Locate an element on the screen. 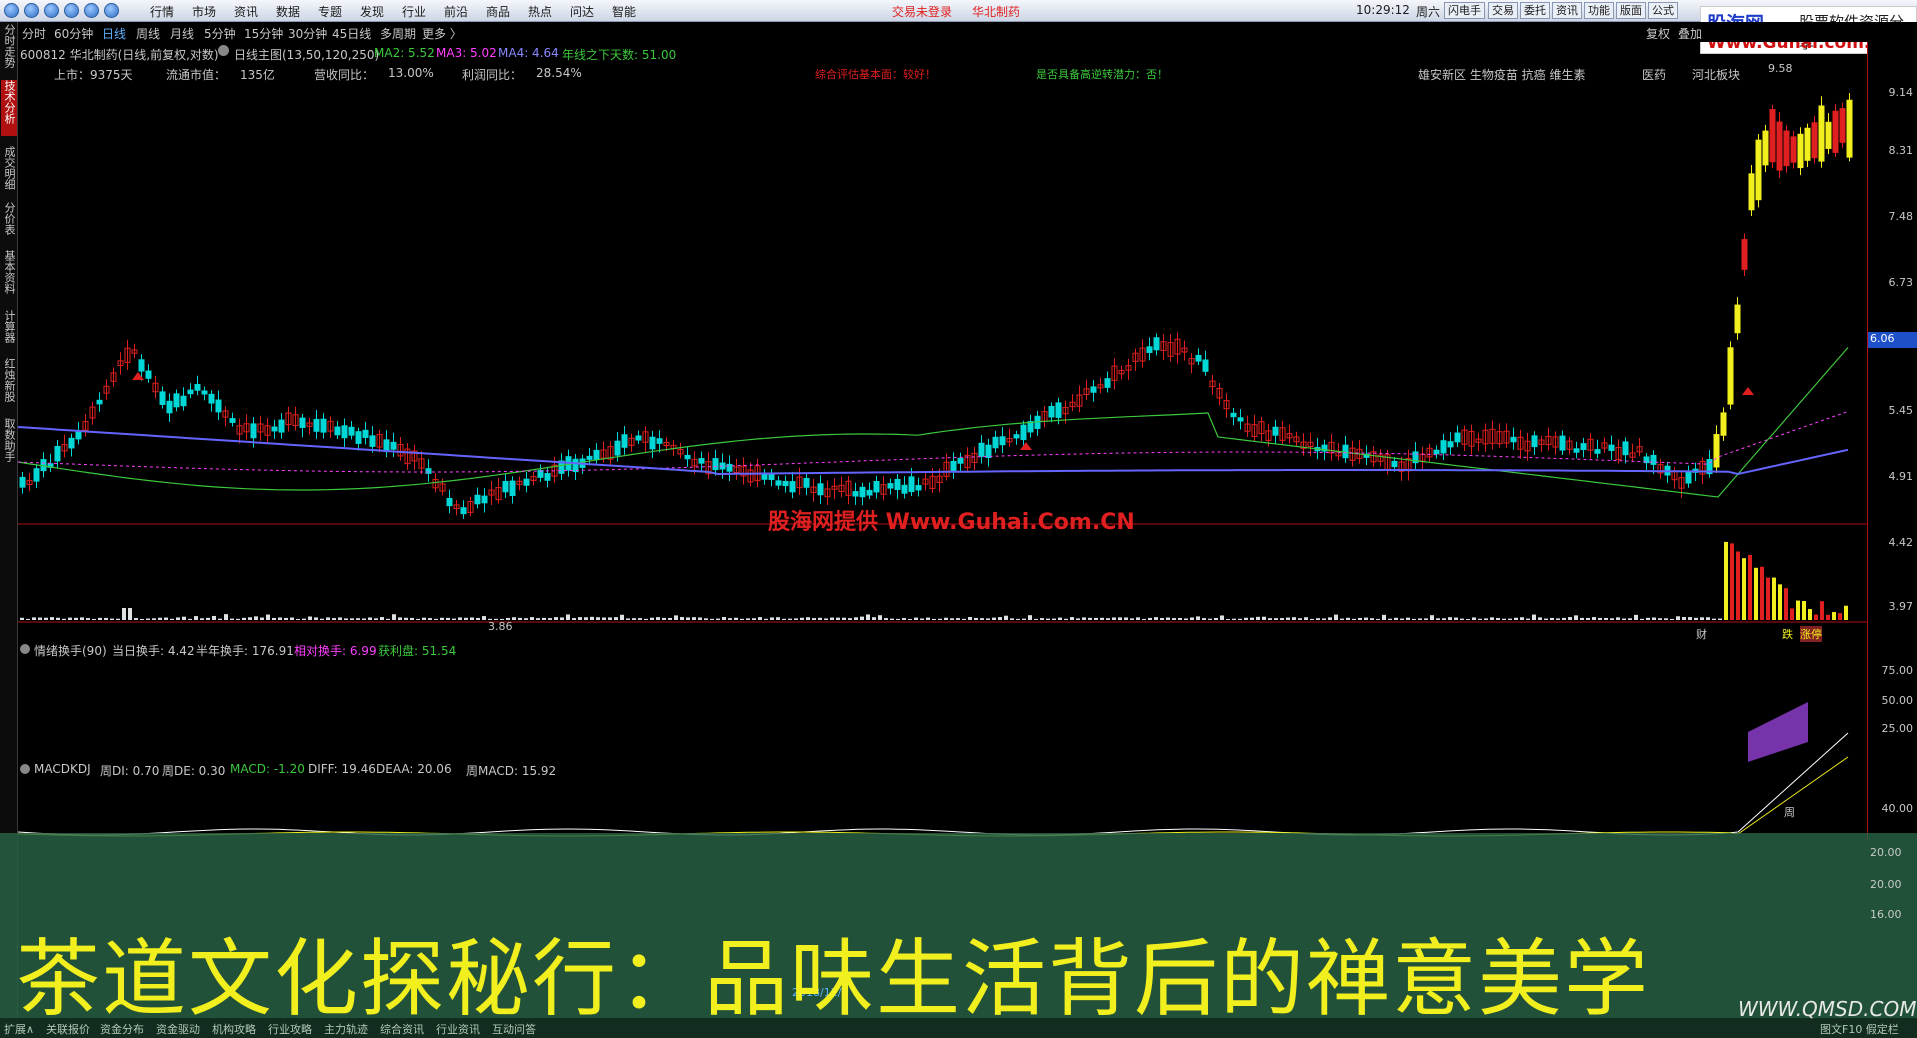  period-weekly: 周线 is located at coordinates (148, 33).